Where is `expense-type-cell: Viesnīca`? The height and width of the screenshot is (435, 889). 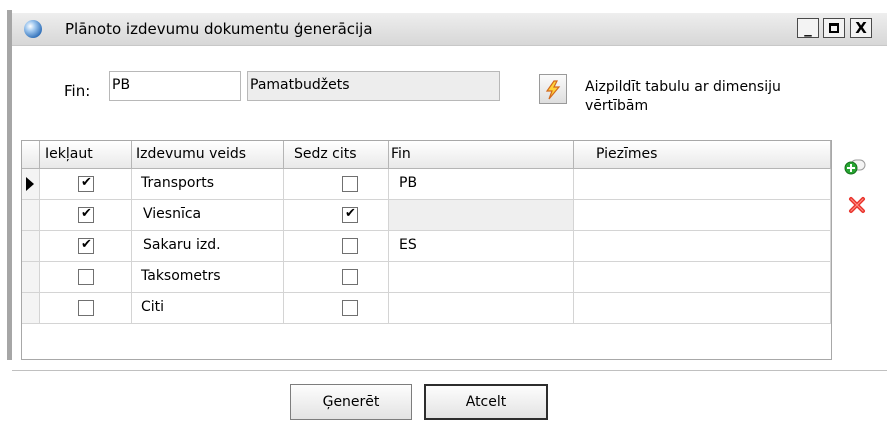 expense-type-cell: Viesnīca is located at coordinates (208, 215).